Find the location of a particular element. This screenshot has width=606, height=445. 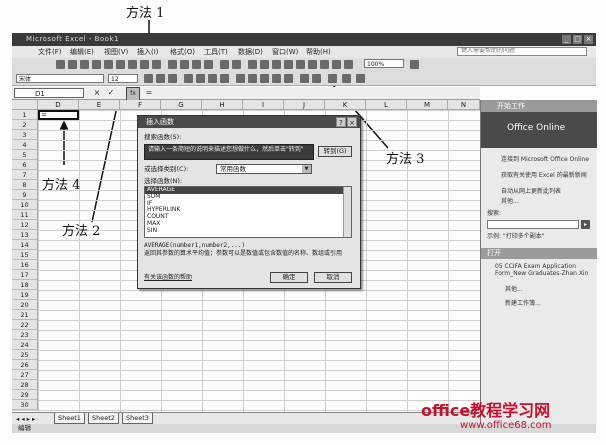

column-header: F is located at coordinates (140, 105).